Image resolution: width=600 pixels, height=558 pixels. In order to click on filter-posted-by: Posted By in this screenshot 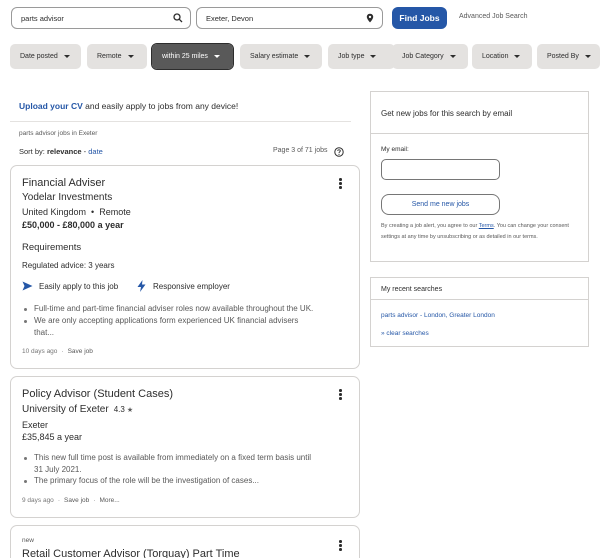, I will do `click(568, 56)`.